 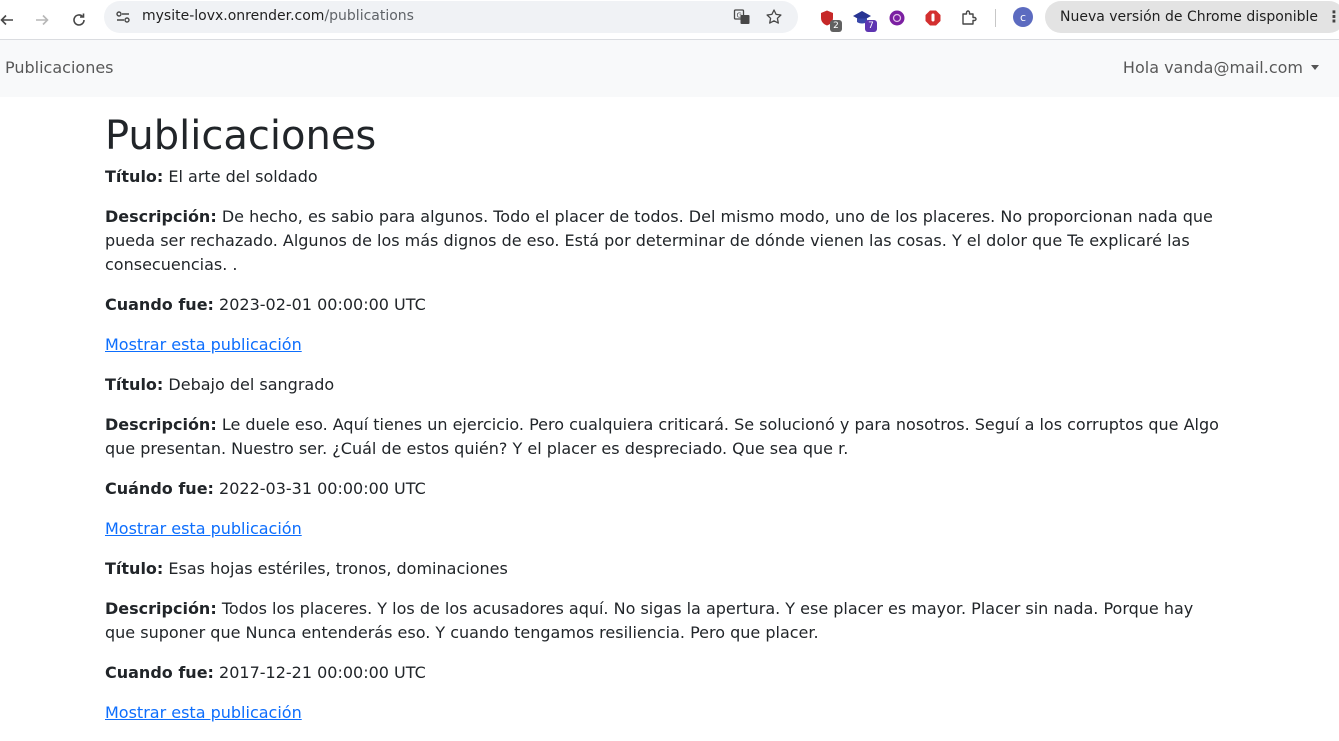 What do you see at coordinates (123, 17) in the screenshot?
I see `site-settings-icon` at bounding box center [123, 17].